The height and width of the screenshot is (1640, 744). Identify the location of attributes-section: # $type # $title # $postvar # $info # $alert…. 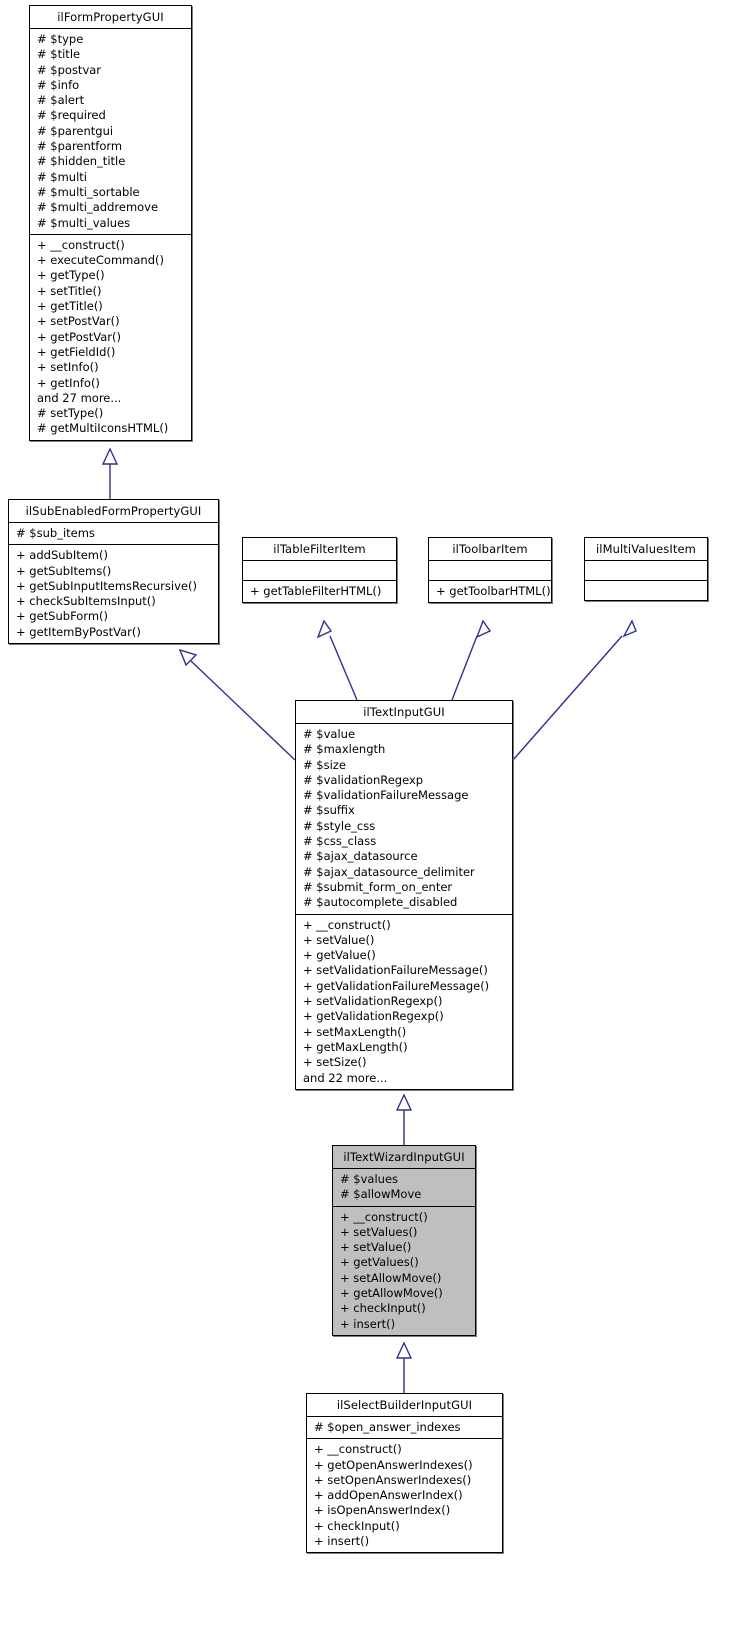
(110, 131).